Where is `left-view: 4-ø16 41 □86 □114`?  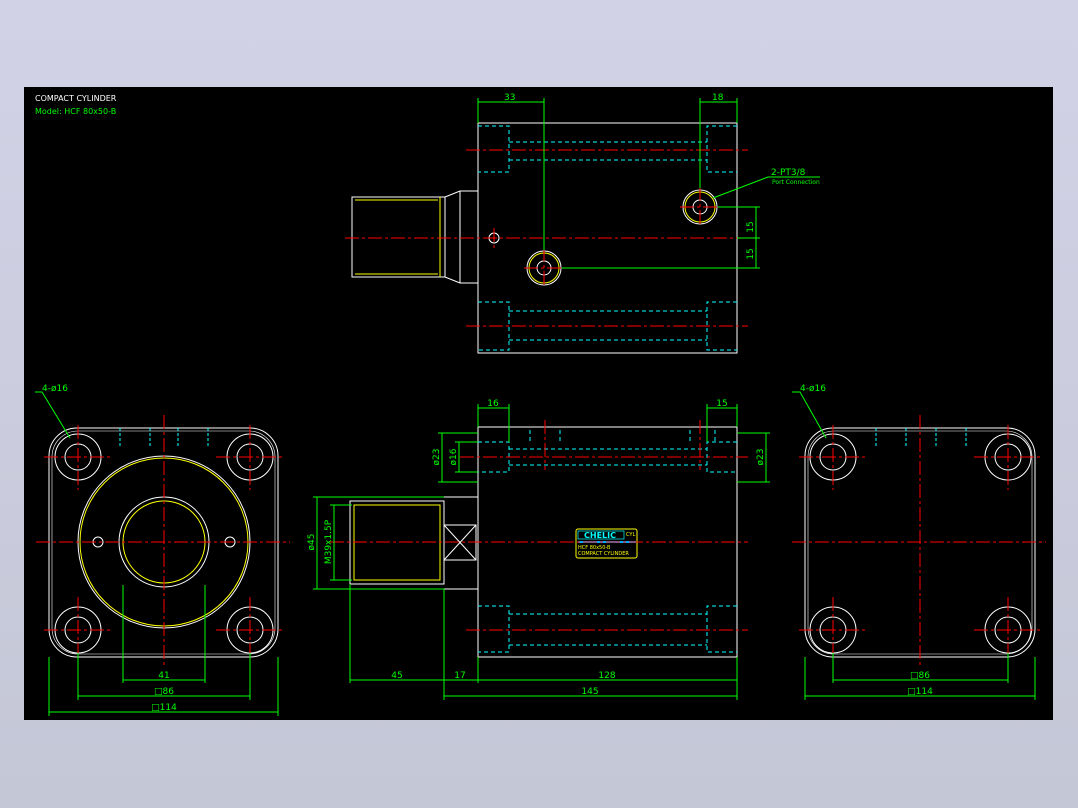
left-view: 4-ø16 41 □86 □114 is located at coordinates (162, 550).